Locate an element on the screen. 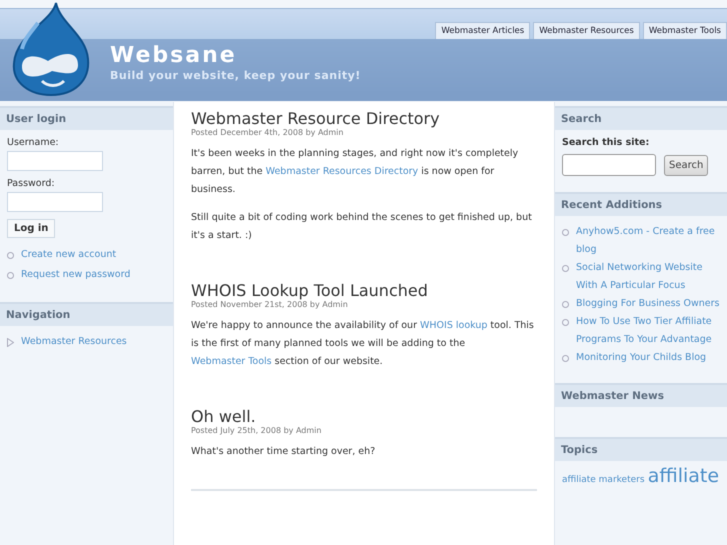 This screenshot has height=545, width=727. search-field is located at coordinates (609, 165).